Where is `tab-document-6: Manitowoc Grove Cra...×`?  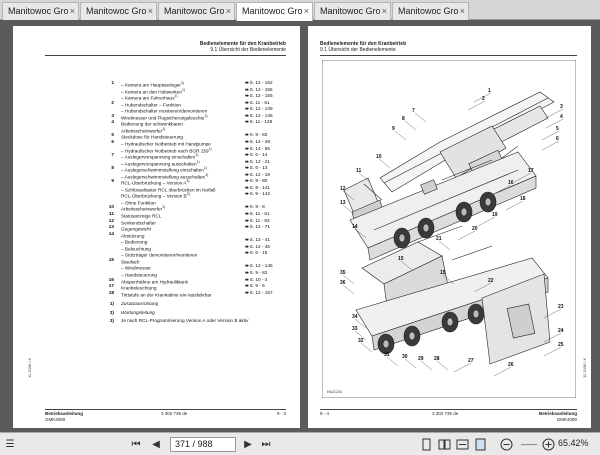 tab-document-6: Manitowoc Grove Cra...× is located at coordinates (430, 11).